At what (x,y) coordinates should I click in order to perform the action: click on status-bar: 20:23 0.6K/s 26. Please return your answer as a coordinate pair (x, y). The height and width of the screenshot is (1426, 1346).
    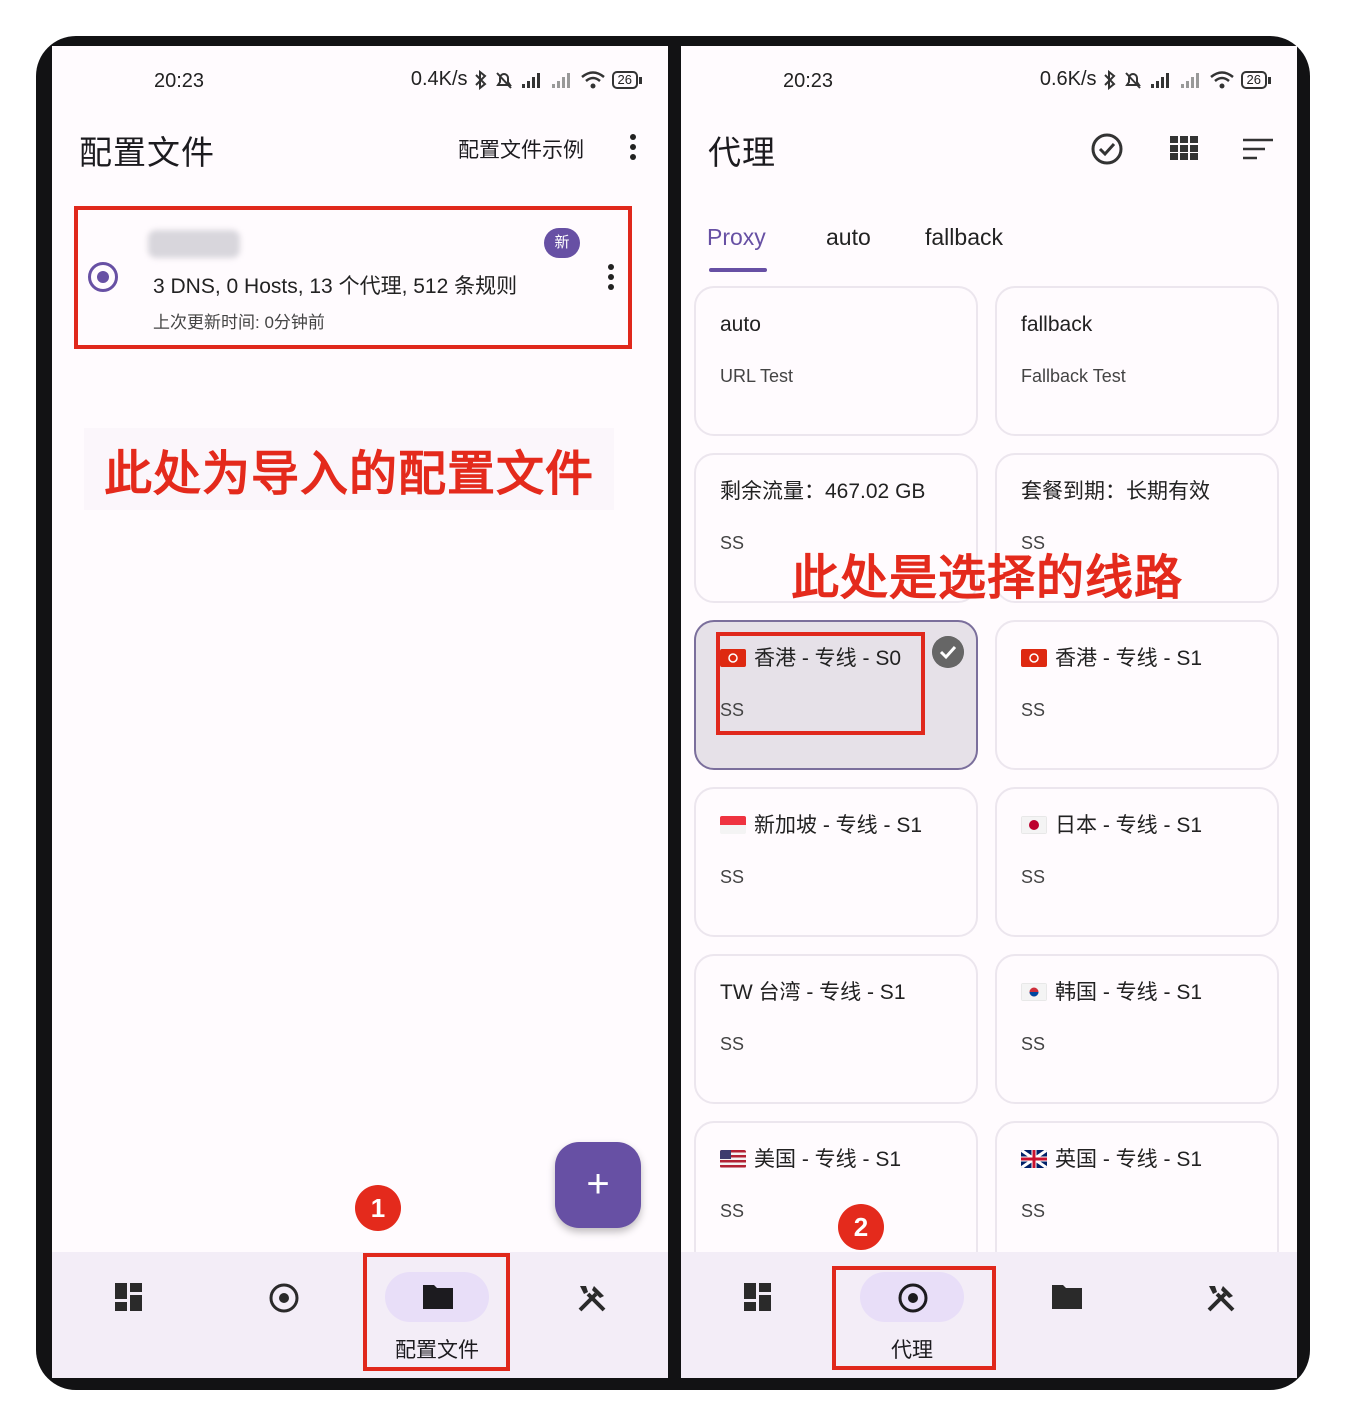
    Looking at the image, I should click on (989, 80).